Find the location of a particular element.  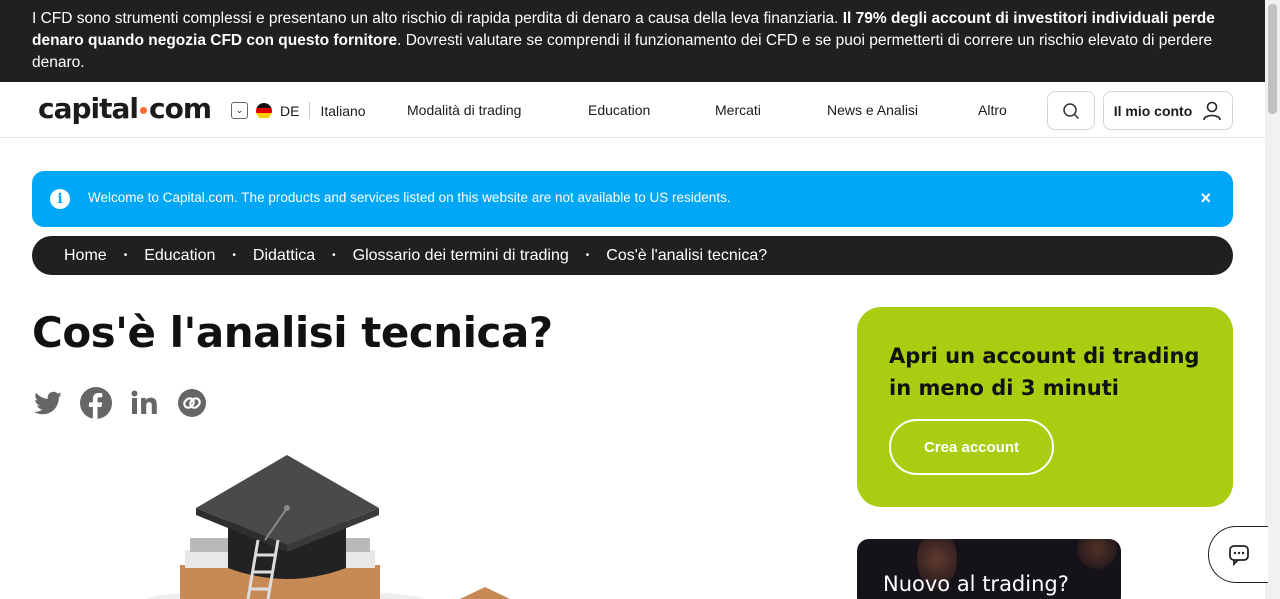

divider is located at coordinates (310, 110).